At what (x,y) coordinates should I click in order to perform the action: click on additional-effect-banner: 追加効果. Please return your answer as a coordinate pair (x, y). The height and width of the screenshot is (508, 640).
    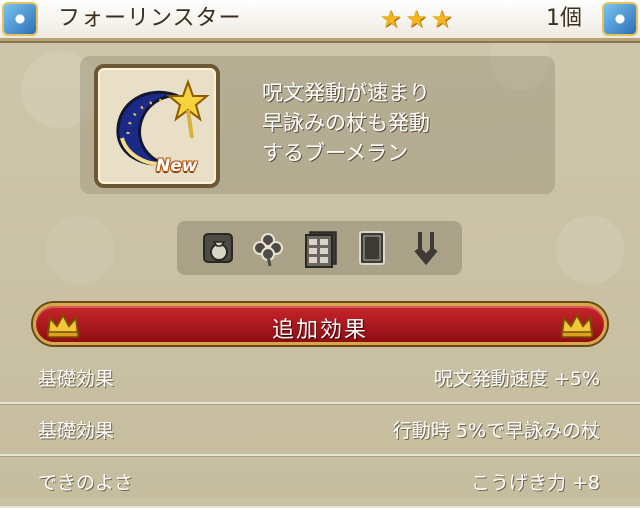
    Looking at the image, I should click on (320, 324).